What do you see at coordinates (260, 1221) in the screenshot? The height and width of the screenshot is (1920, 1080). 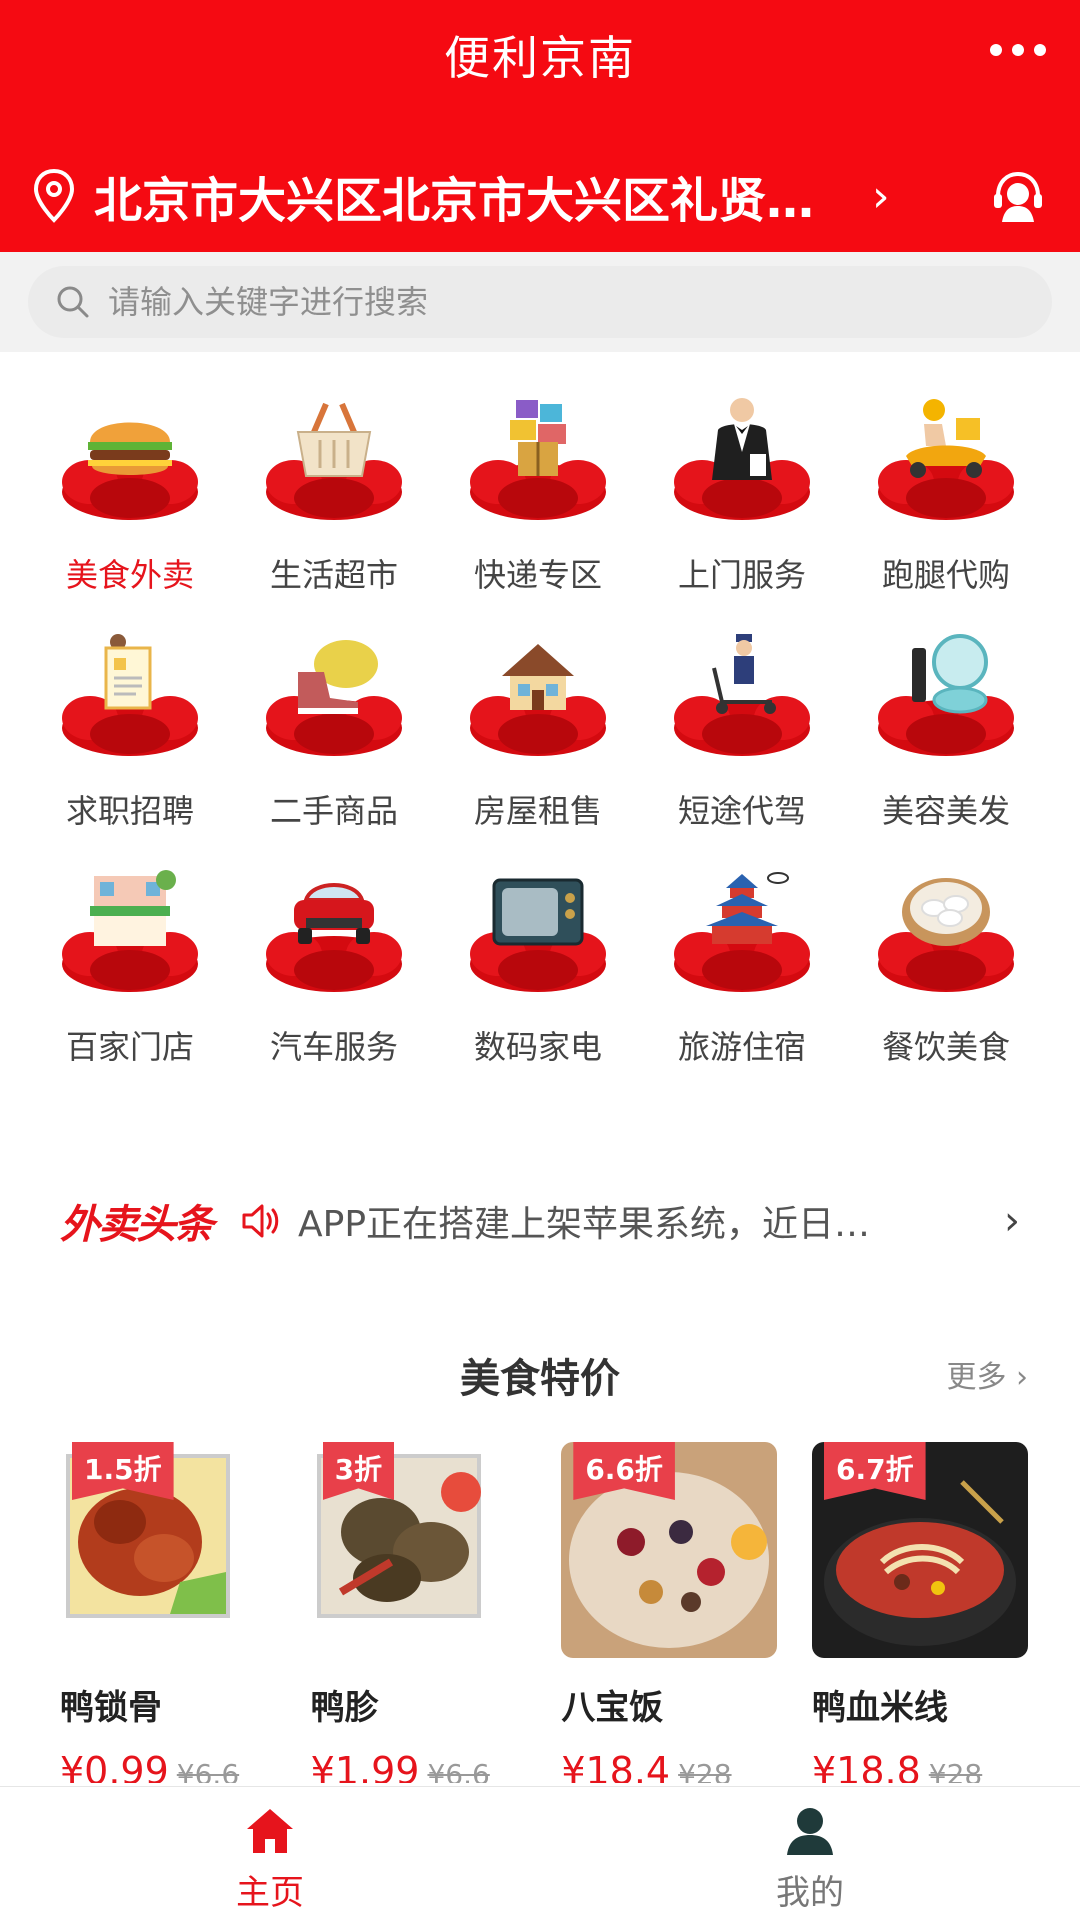 I see `speaker-icon` at bounding box center [260, 1221].